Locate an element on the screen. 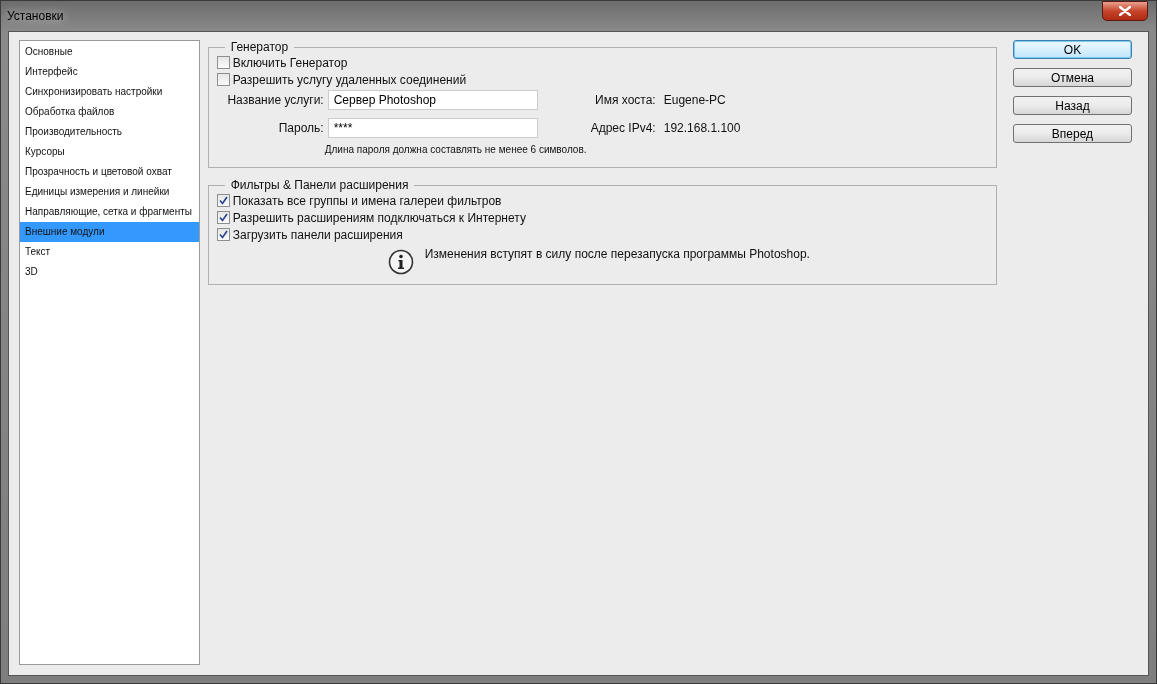 The width and height of the screenshot is (1157, 684). sidebar-item: Производительность is located at coordinates (109, 132).